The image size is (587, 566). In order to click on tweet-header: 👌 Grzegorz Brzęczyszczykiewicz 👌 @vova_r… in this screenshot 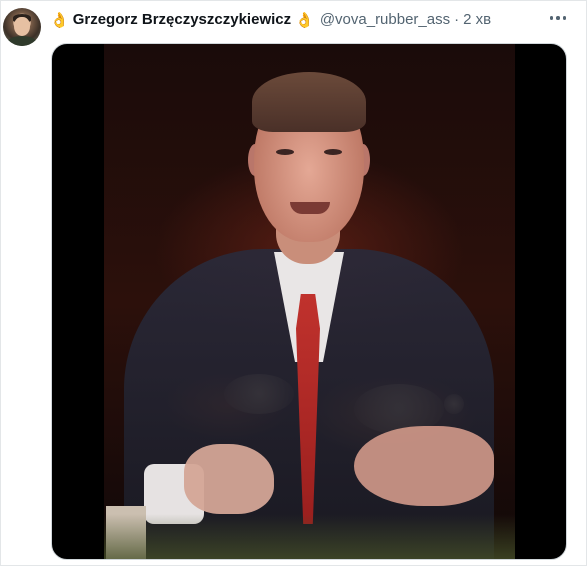, I will do `click(270, 20)`.